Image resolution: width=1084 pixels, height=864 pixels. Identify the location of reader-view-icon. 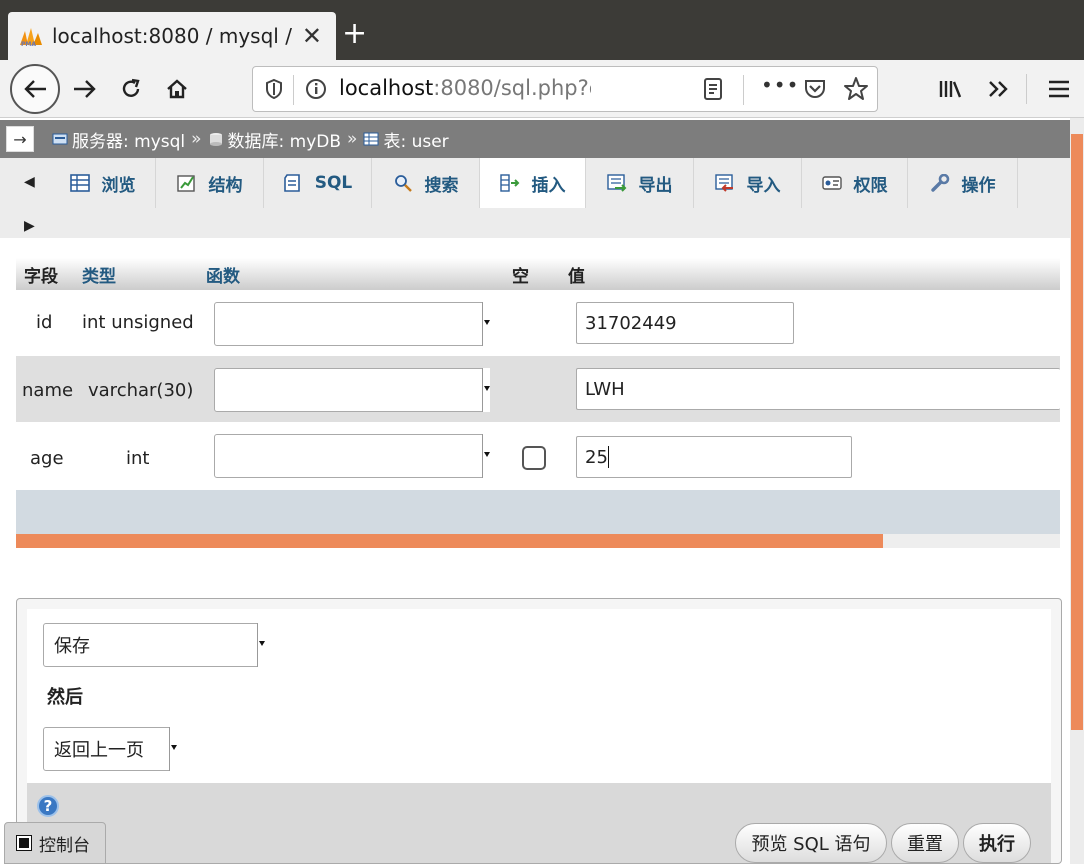
(713, 91).